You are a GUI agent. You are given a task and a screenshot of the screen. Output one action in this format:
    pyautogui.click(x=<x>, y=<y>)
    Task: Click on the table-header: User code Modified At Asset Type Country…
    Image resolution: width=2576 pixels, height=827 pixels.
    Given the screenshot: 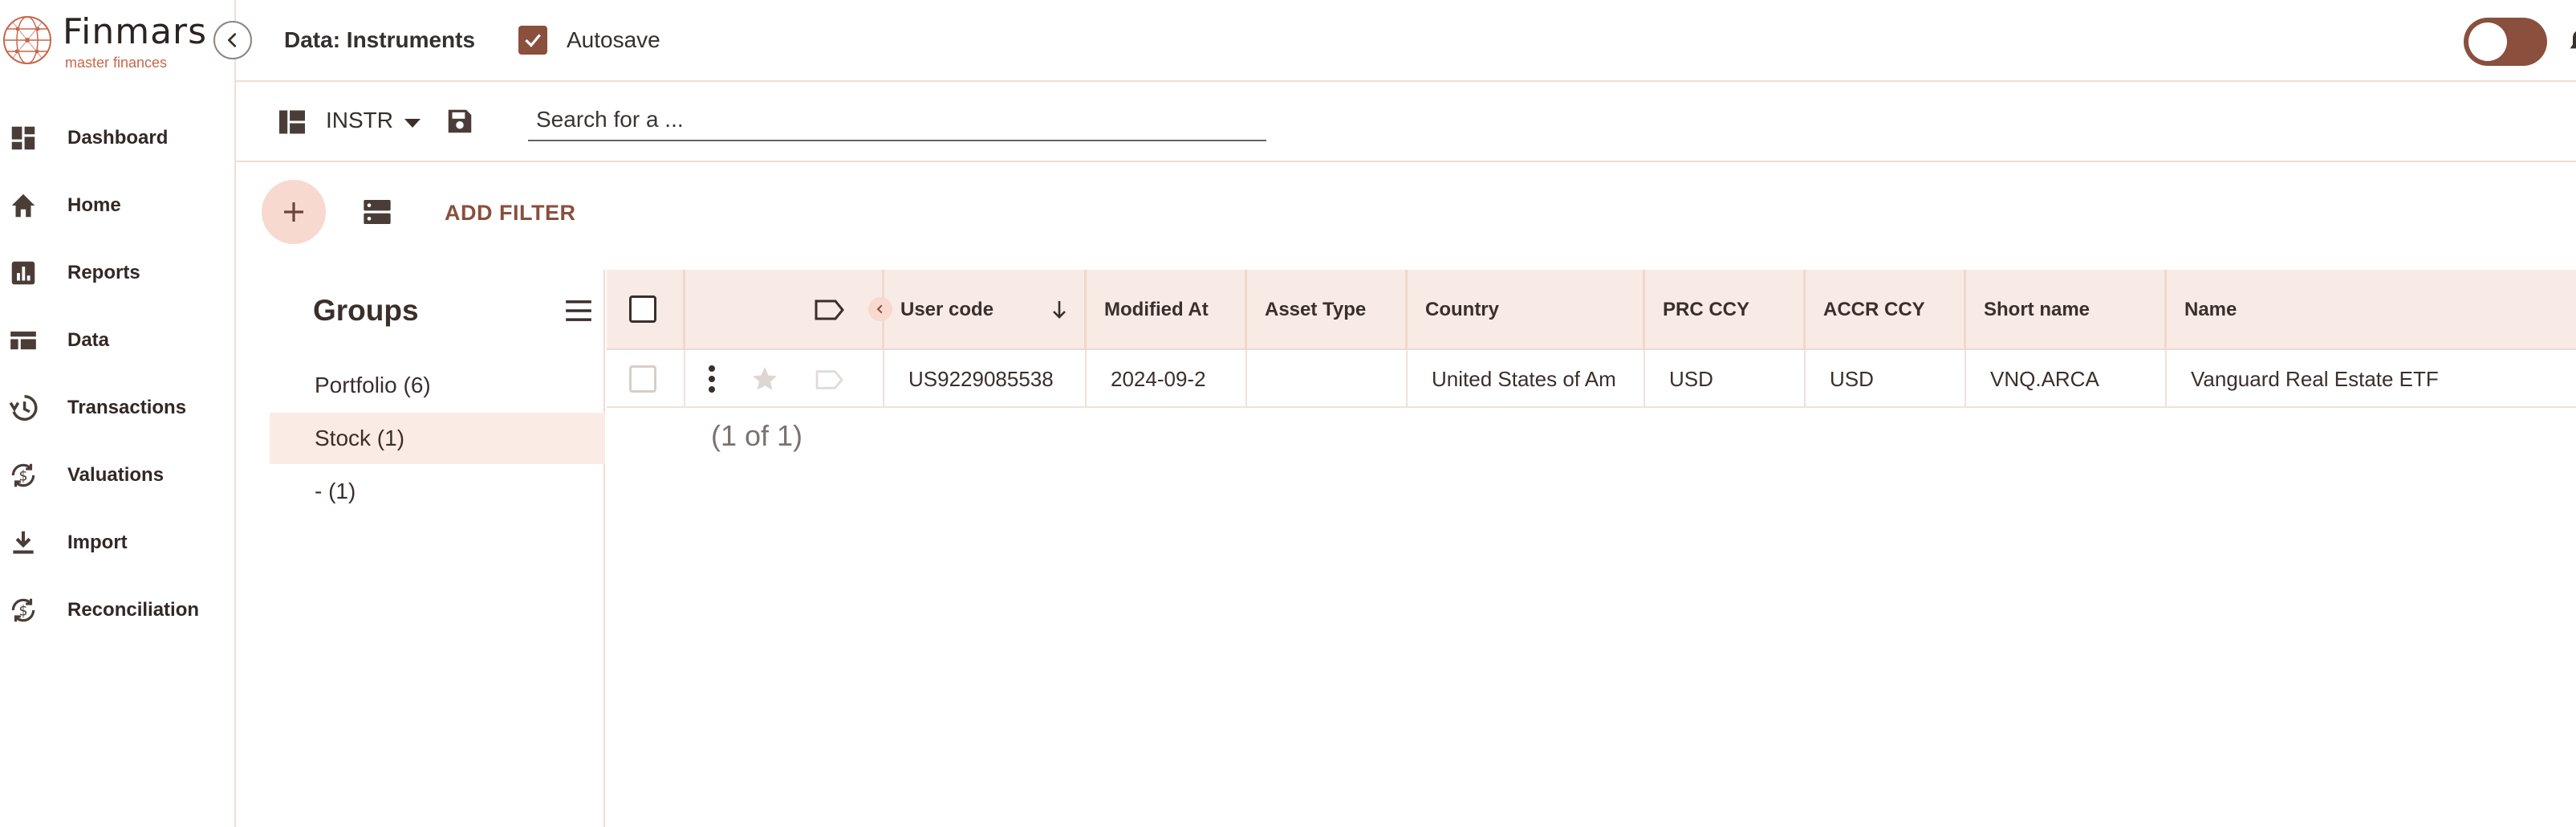 What is the action you would take?
    pyautogui.click(x=1591, y=310)
    